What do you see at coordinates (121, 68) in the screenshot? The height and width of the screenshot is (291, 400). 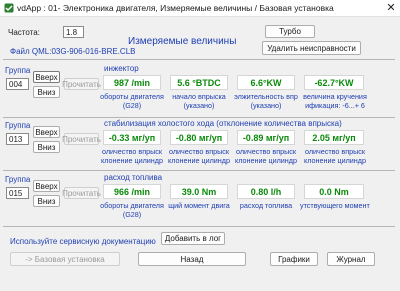 I see `section-title: инжектор` at bounding box center [121, 68].